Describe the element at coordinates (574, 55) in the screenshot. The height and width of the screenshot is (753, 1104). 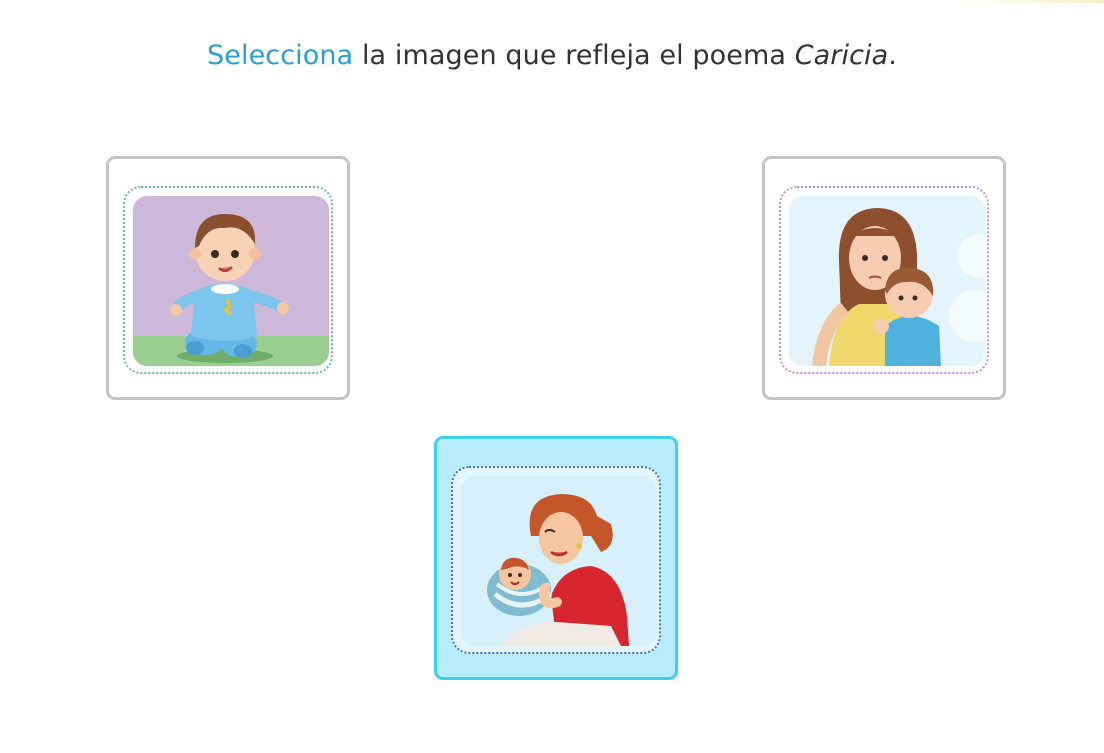
I see `instruction-middle: la imagen que refleja el poema` at that location.